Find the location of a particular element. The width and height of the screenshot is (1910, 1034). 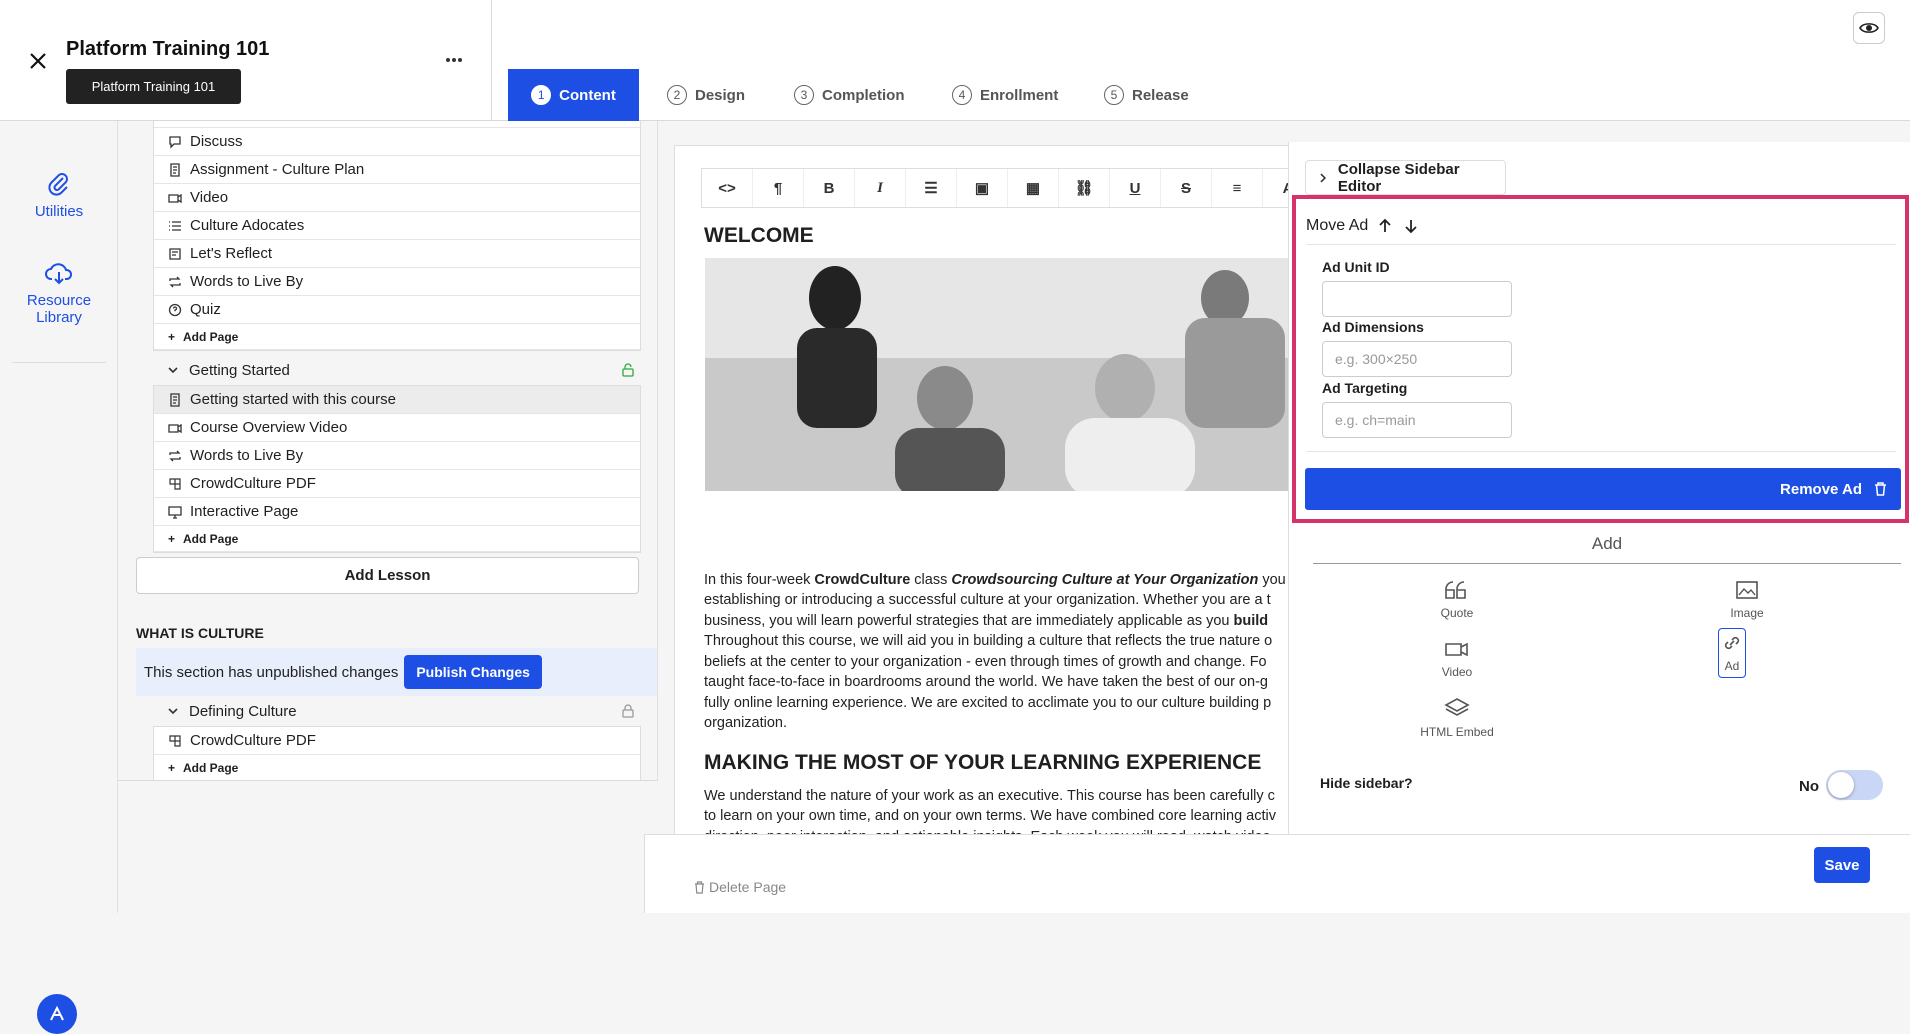

tab-completion: 3 Completion is located at coordinates (849, 95).